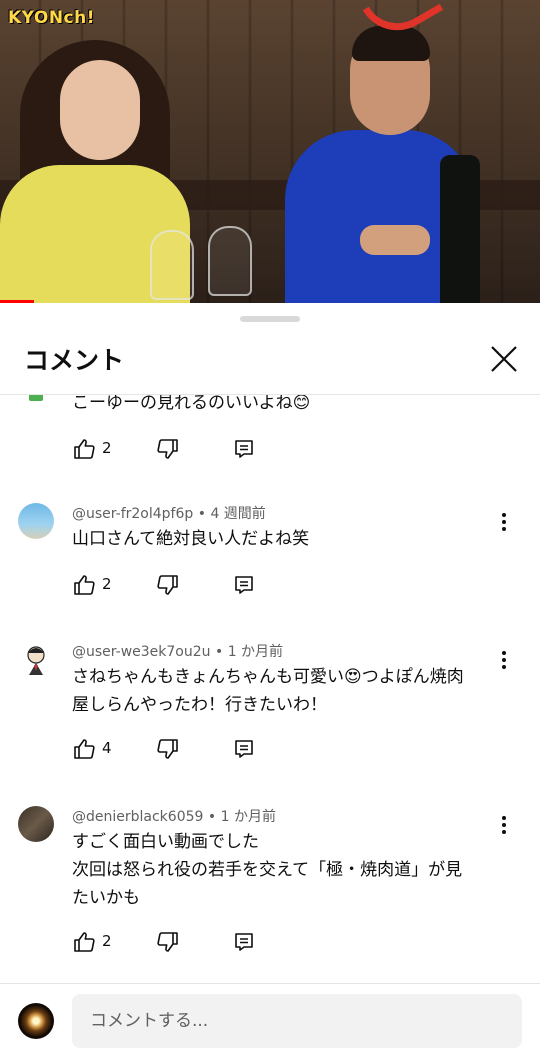 The image size is (540, 1057). What do you see at coordinates (165, 842) in the screenshot?
I see `comment-text-line: すごく面白い動画でした` at bounding box center [165, 842].